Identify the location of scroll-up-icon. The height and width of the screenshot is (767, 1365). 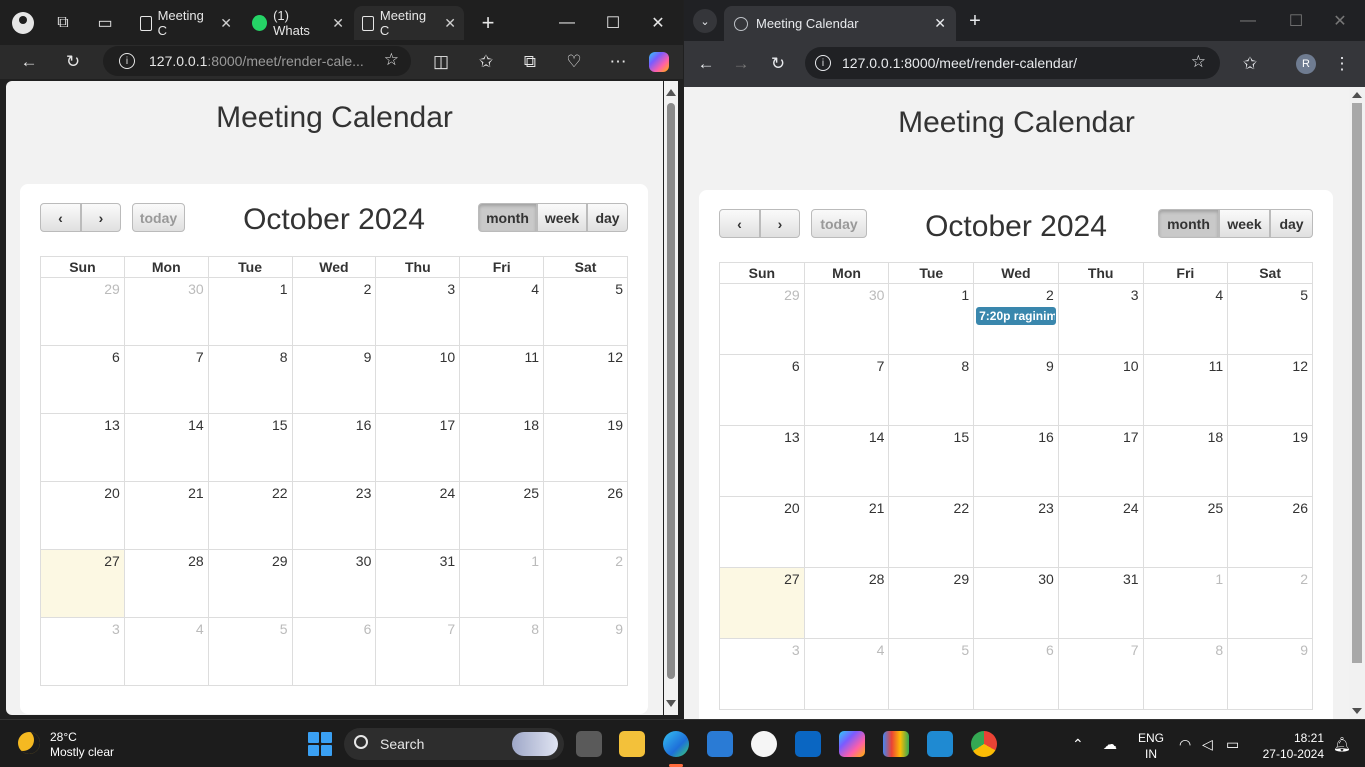
(1357, 95).